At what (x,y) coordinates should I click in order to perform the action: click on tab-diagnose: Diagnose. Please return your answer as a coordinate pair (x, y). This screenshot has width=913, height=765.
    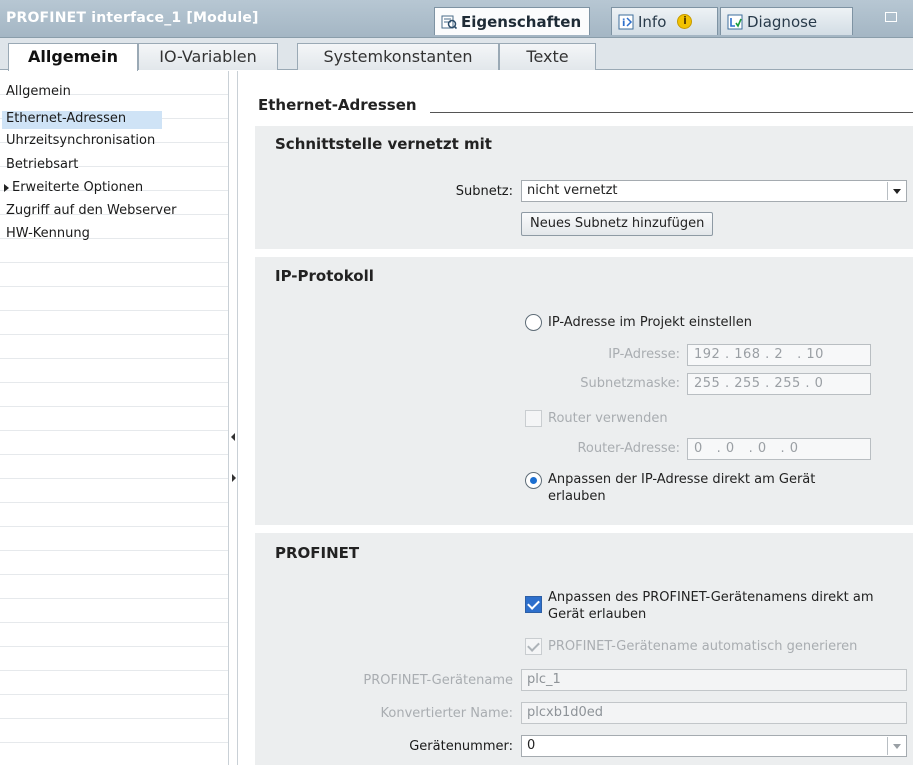
    Looking at the image, I should click on (786, 21).